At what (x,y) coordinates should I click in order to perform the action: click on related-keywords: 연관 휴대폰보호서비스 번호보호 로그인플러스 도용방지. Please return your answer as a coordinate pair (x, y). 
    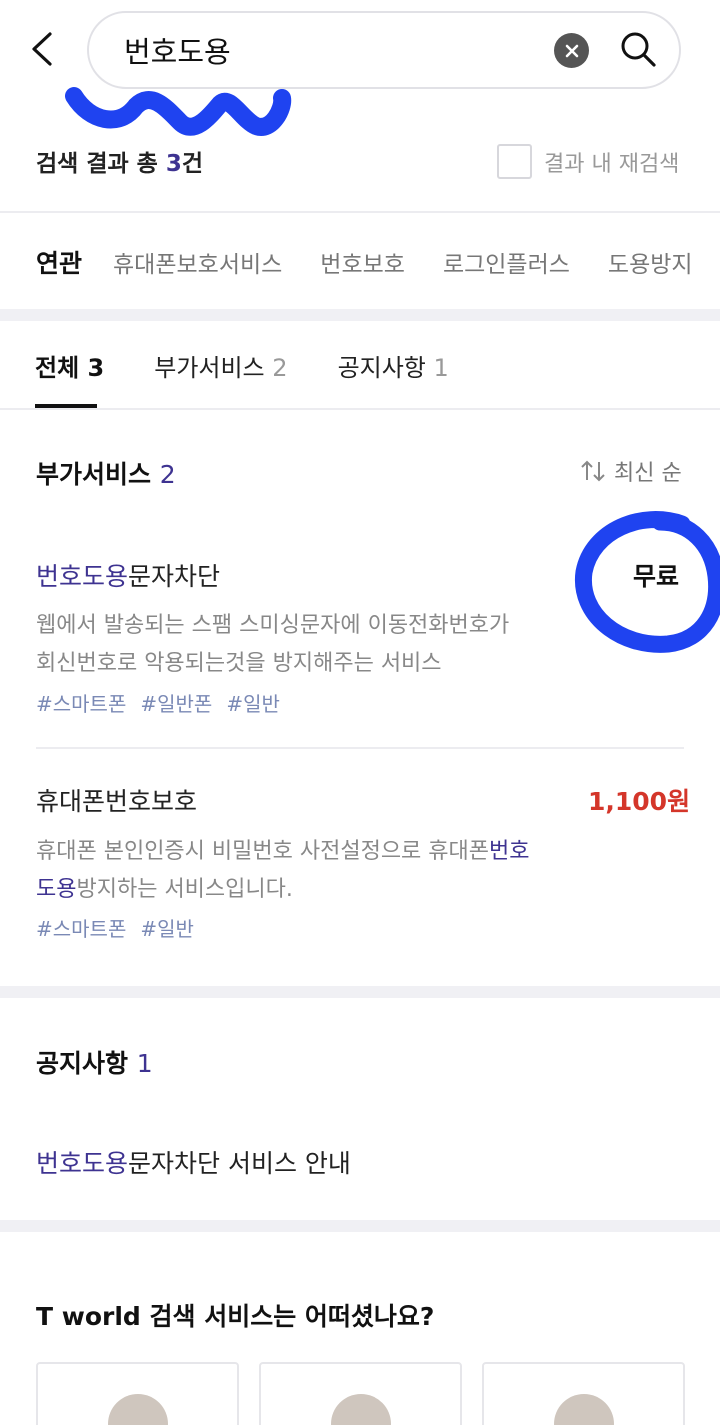
    Looking at the image, I should click on (378, 262).